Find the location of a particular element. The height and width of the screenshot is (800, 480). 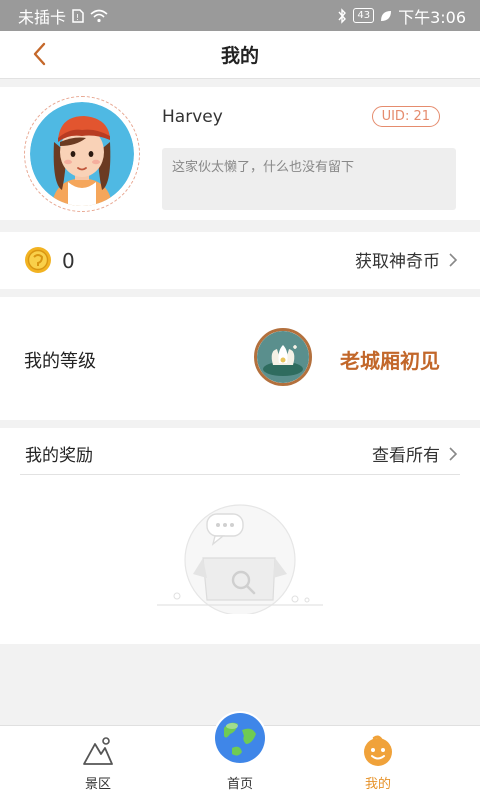

uid-badge: UID: 21 is located at coordinates (405, 116).